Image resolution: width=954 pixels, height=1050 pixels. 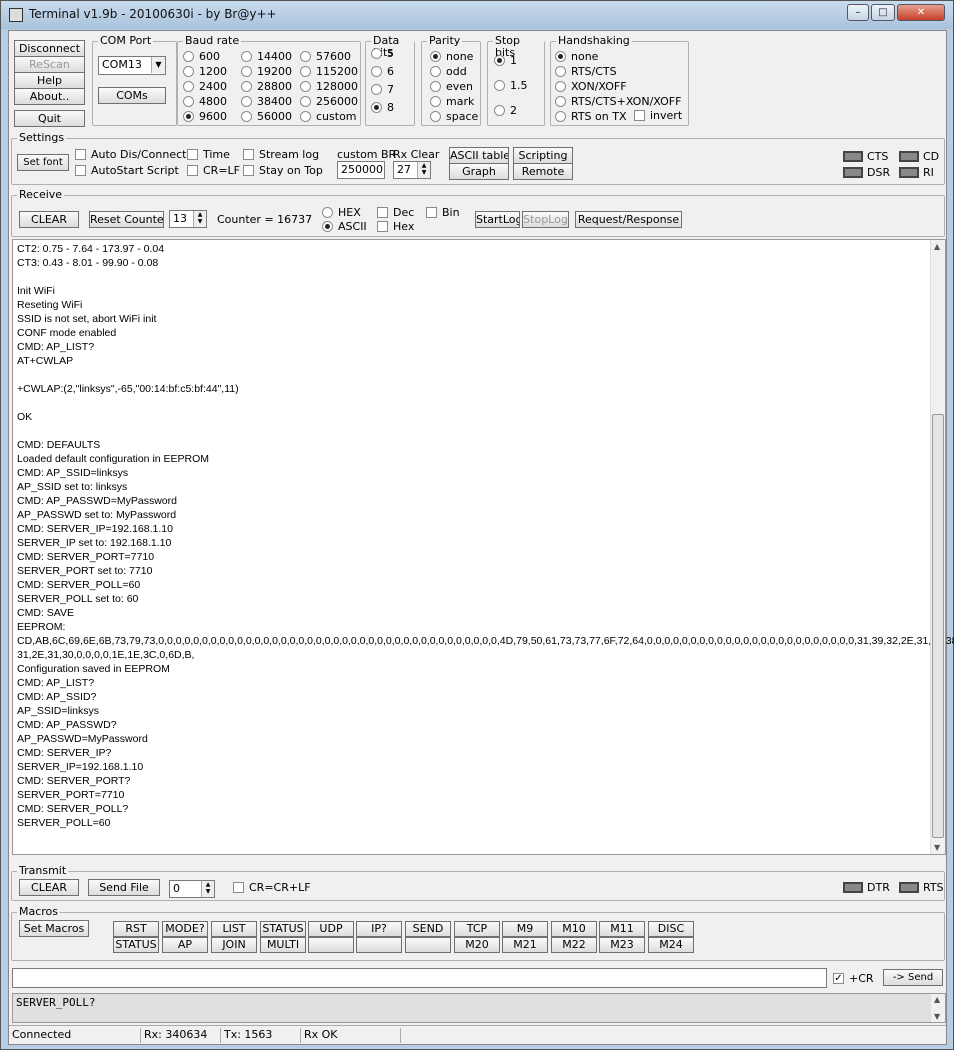 What do you see at coordinates (283, 171) in the screenshot?
I see `stay-on-top-checkbox: Stay on Top` at bounding box center [283, 171].